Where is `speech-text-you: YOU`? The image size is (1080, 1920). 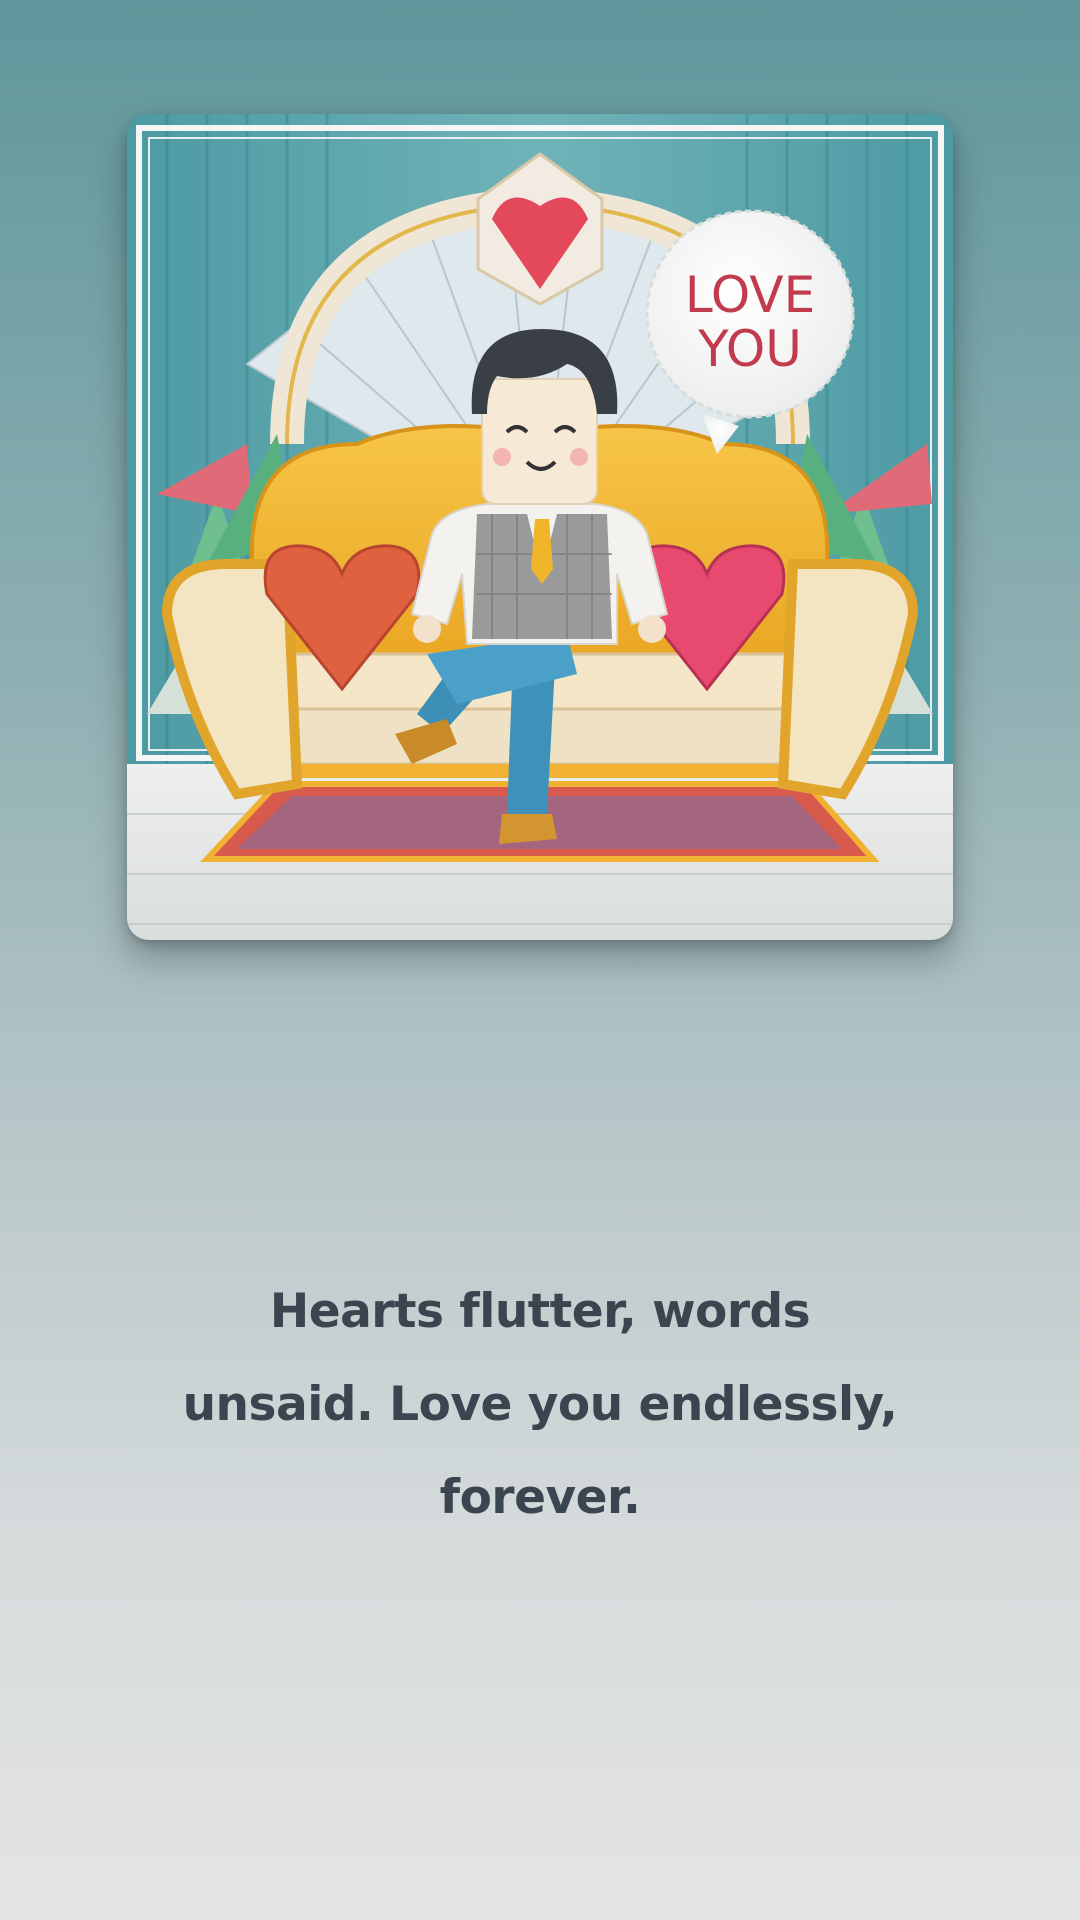 speech-text-you: YOU is located at coordinates (749, 349).